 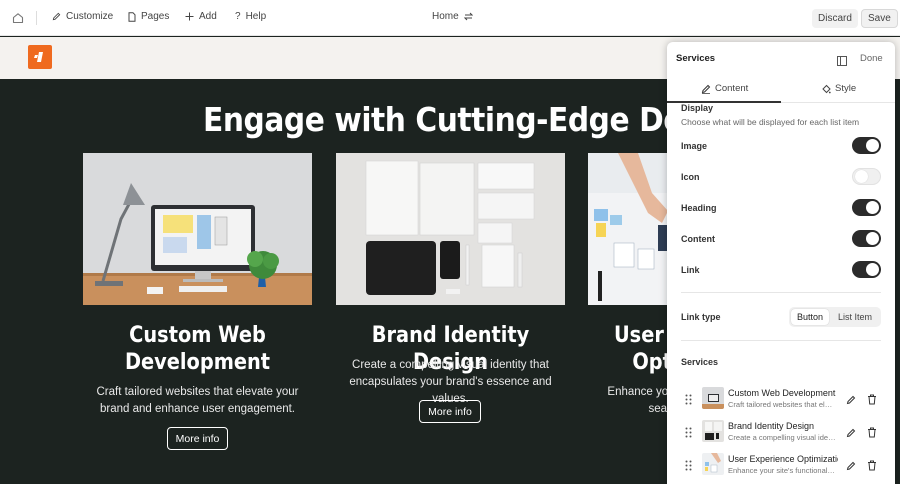 What do you see at coordinates (866, 269) in the screenshot?
I see `link-toggle` at bounding box center [866, 269].